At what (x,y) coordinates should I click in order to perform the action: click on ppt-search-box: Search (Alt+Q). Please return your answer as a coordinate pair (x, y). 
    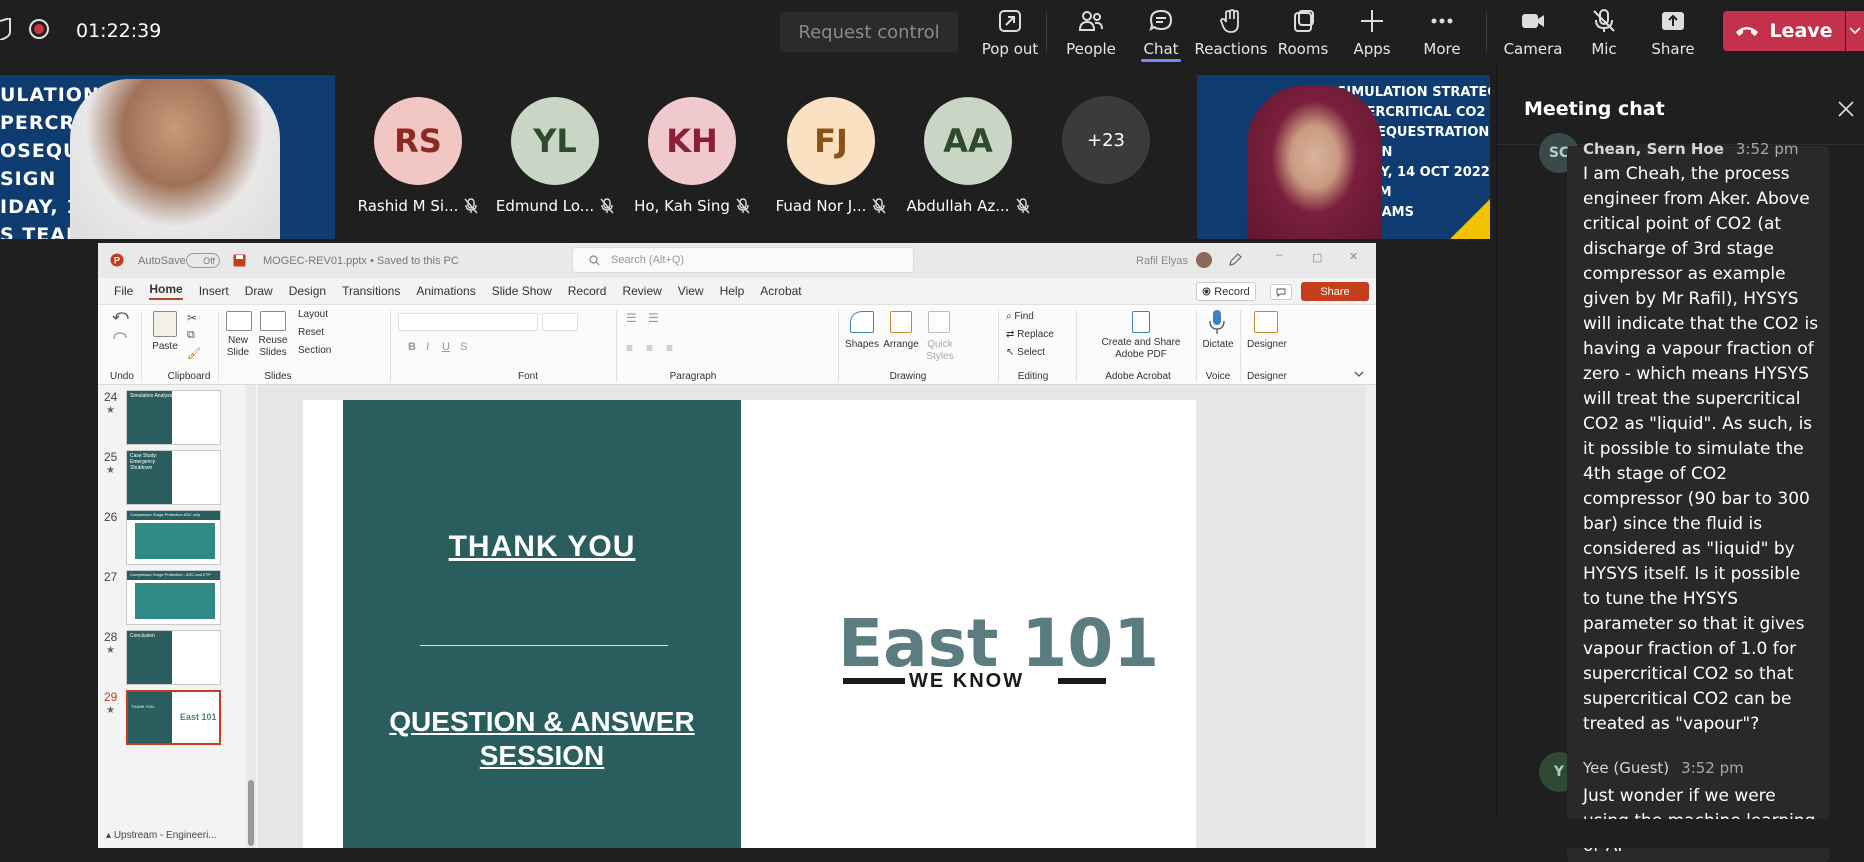
    Looking at the image, I should click on (743, 260).